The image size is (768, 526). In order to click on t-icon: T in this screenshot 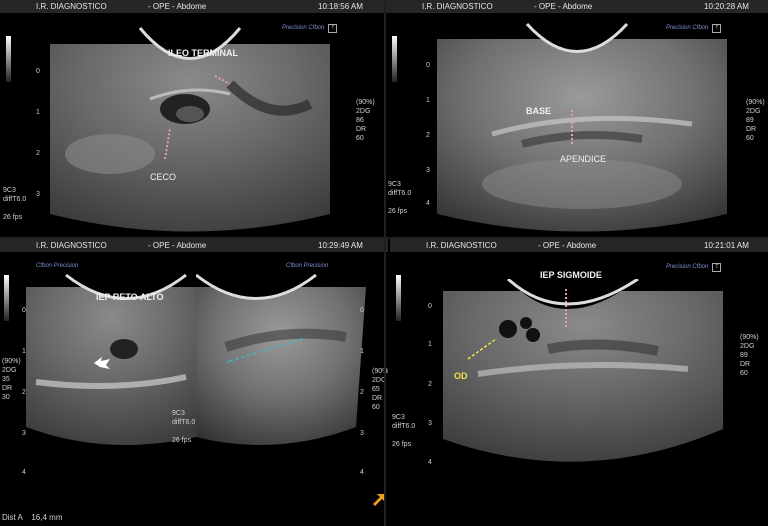, I will do `click(717, 267)`.